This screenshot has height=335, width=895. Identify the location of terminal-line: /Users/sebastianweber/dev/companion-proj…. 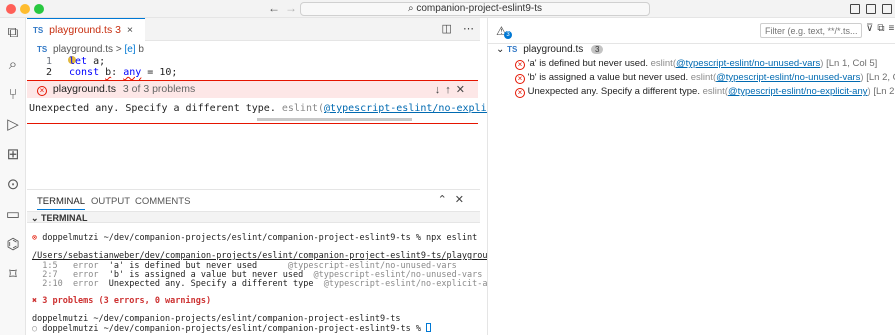
(273, 256).